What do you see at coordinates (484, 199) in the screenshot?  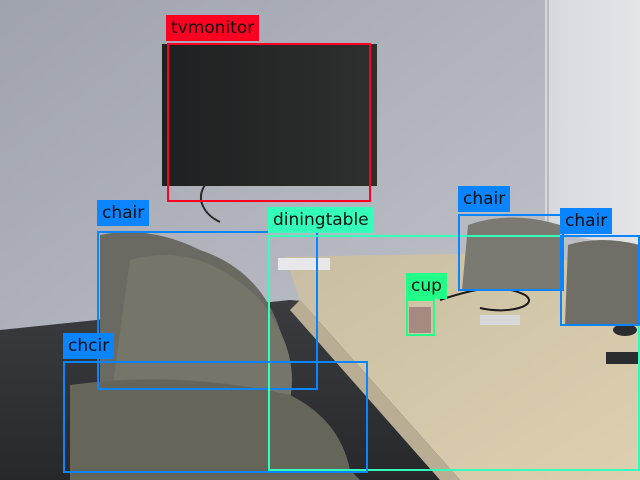 I see `chair-detection-label-2: chair` at bounding box center [484, 199].